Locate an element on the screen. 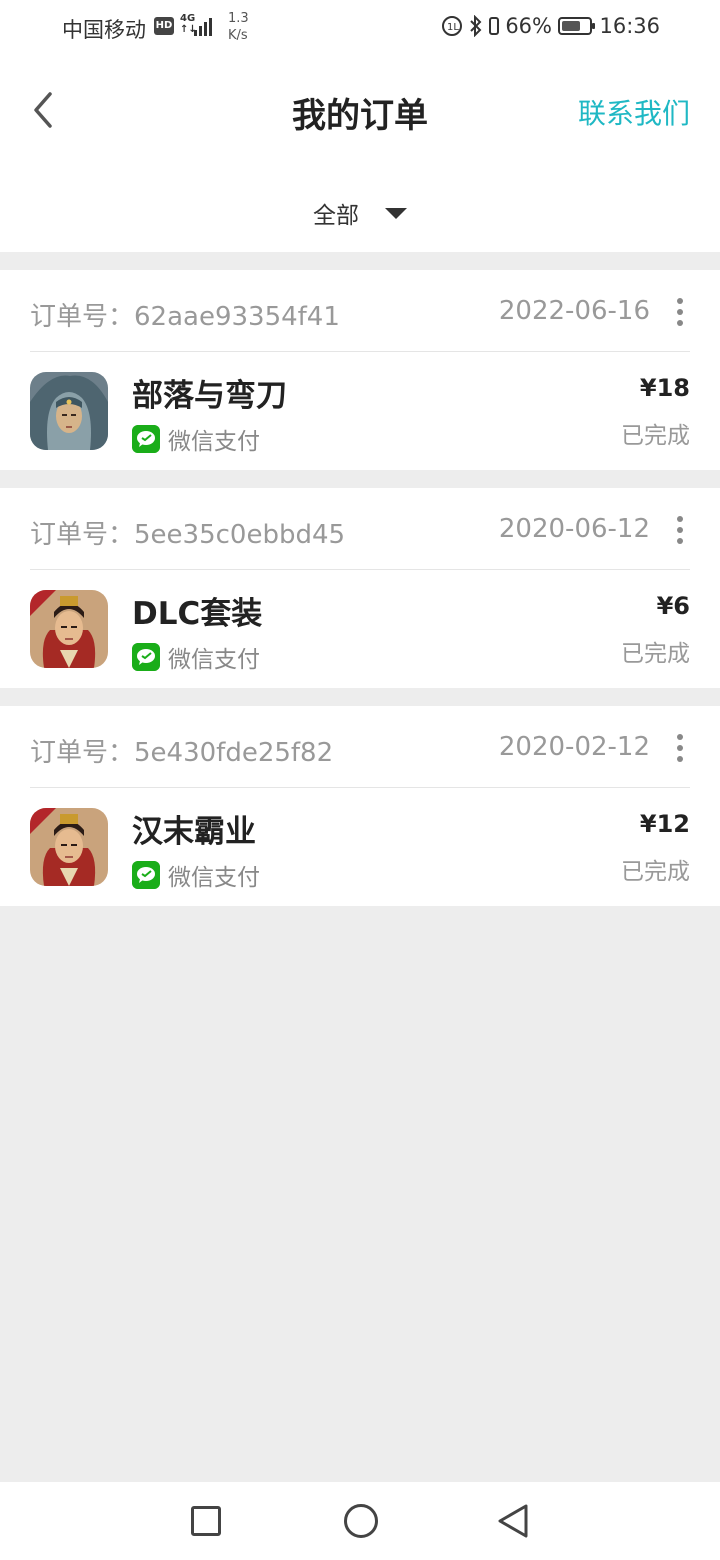 This screenshot has width=720, height=1560. header: 我的订单 联系我们 全部 is located at coordinates (360, 154).